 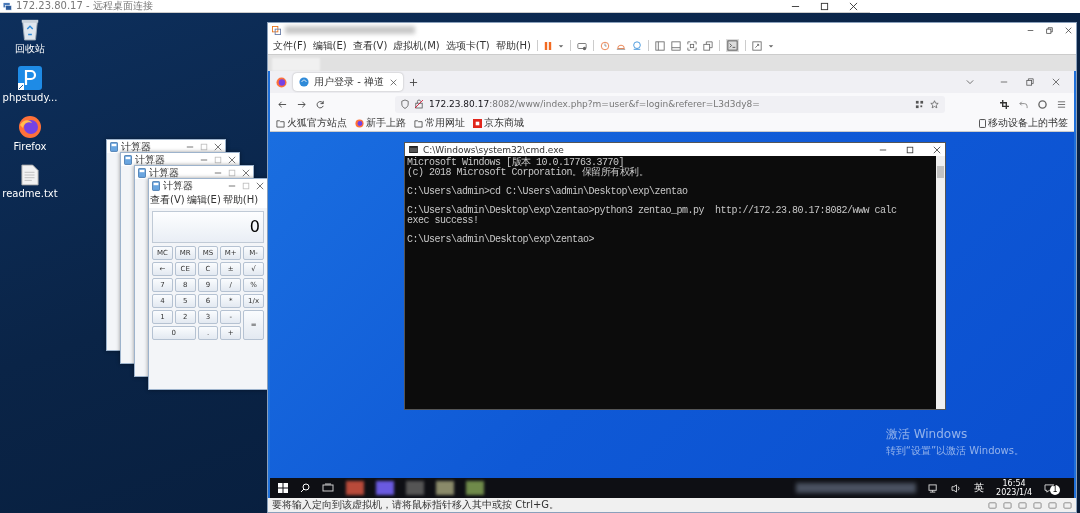 What do you see at coordinates (84, 6) in the screenshot?
I see `window-title: 172.23.80.17 - 远程桌面连接` at bounding box center [84, 6].